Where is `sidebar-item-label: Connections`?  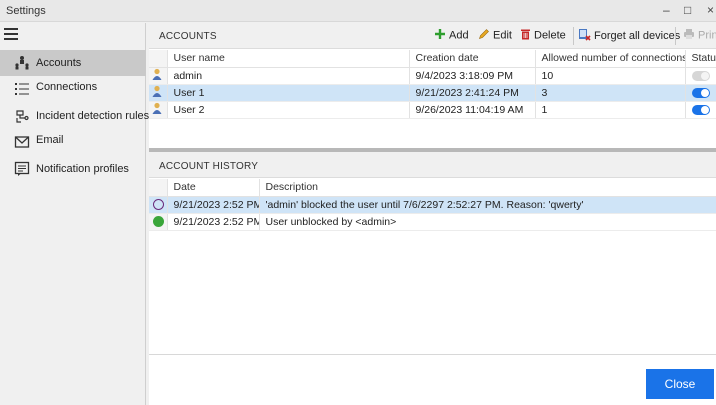 sidebar-item-label: Connections is located at coordinates (67, 87).